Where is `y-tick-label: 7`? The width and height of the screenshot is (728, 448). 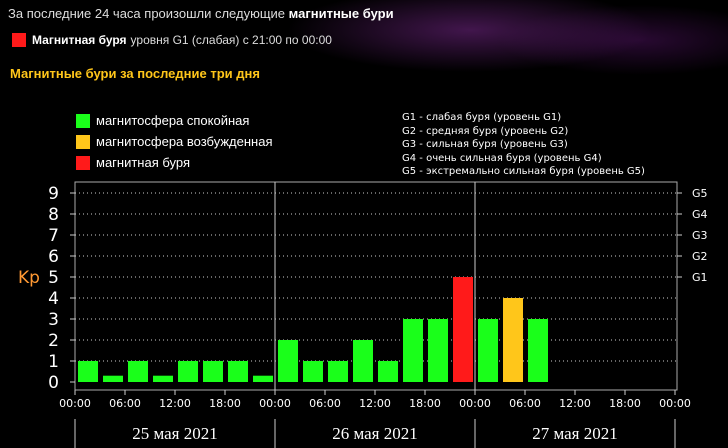 y-tick-label: 7 is located at coordinates (53, 236).